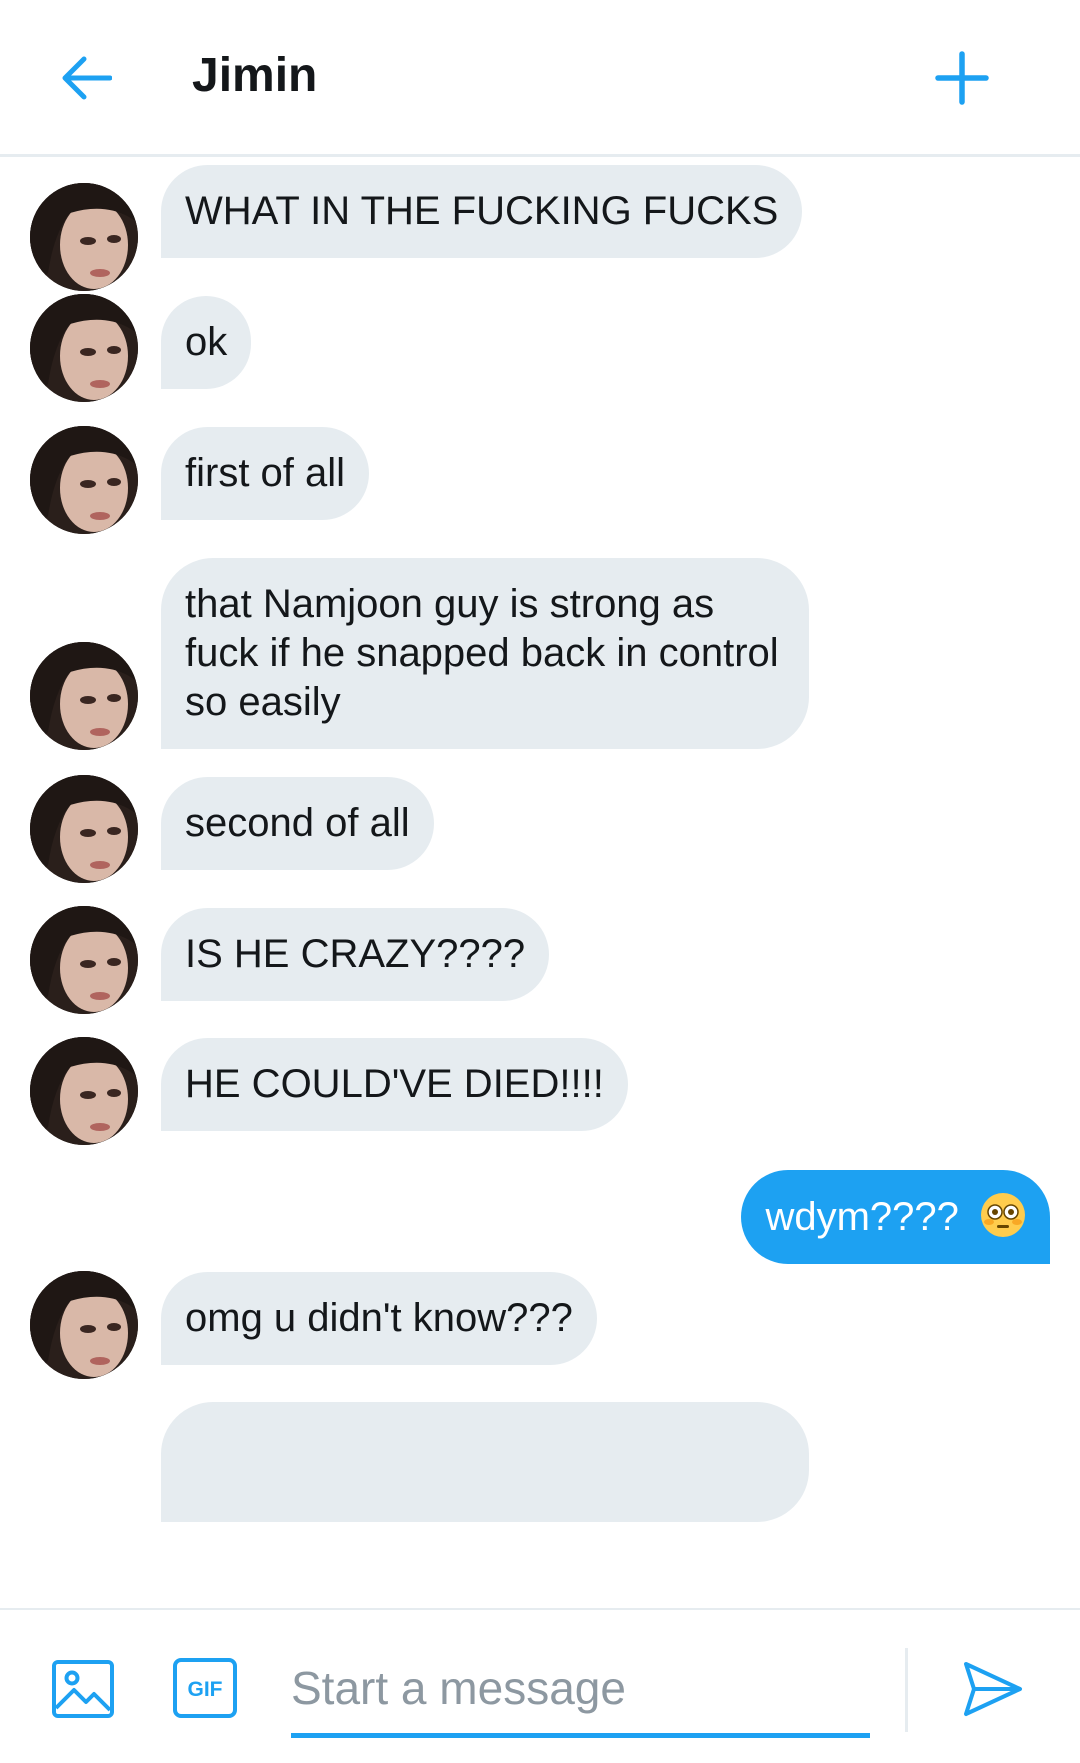 The image size is (1080, 1763). I want to click on message-input-wrapper, so click(580, 1690).